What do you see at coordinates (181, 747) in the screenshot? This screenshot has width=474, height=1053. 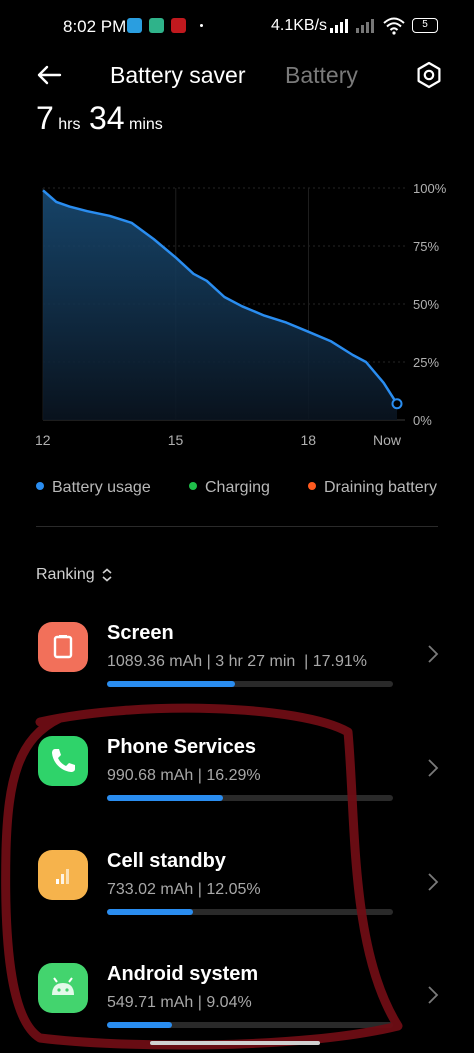 I see `app-name: Phone Services` at bounding box center [181, 747].